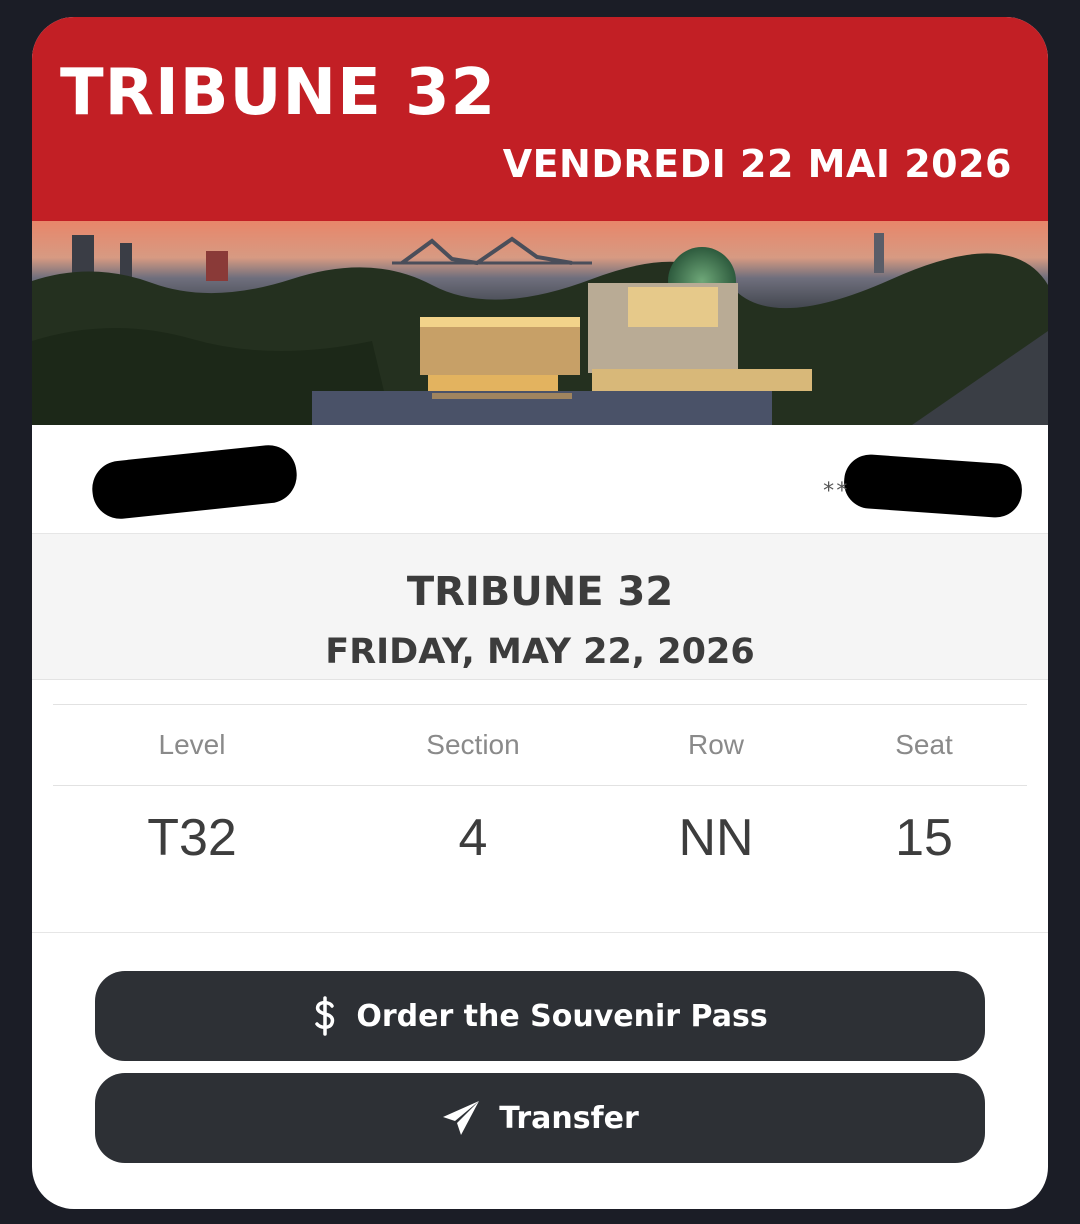 Image resolution: width=1080 pixels, height=1224 pixels. What do you see at coordinates (569, 1118) in the screenshot?
I see `transfer-button-label: Transfer` at bounding box center [569, 1118].